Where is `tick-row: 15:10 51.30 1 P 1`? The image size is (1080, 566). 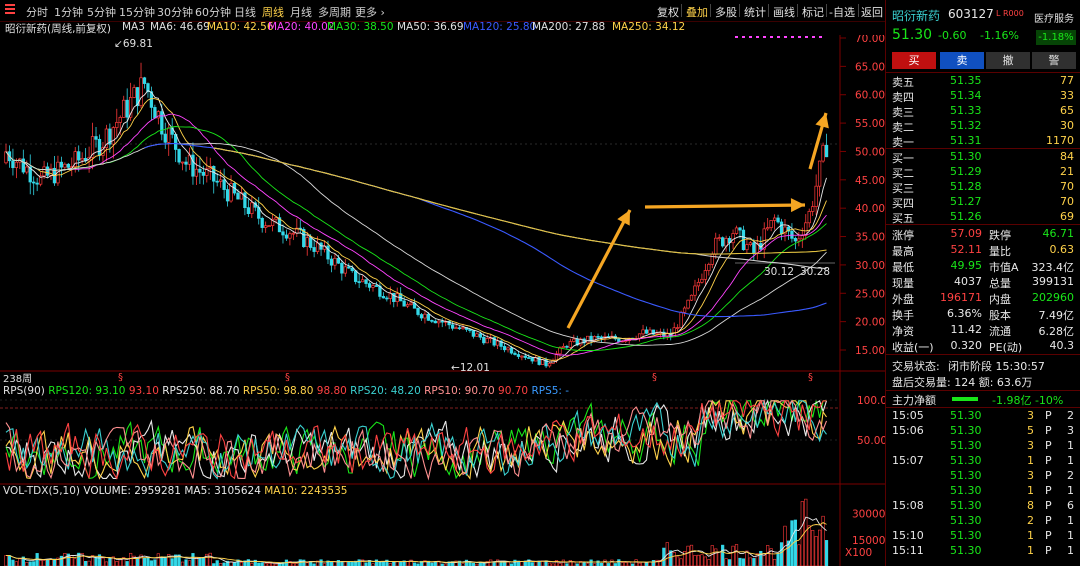 tick-row: 15:10 51.30 1 P 1 is located at coordinates (985, 536).